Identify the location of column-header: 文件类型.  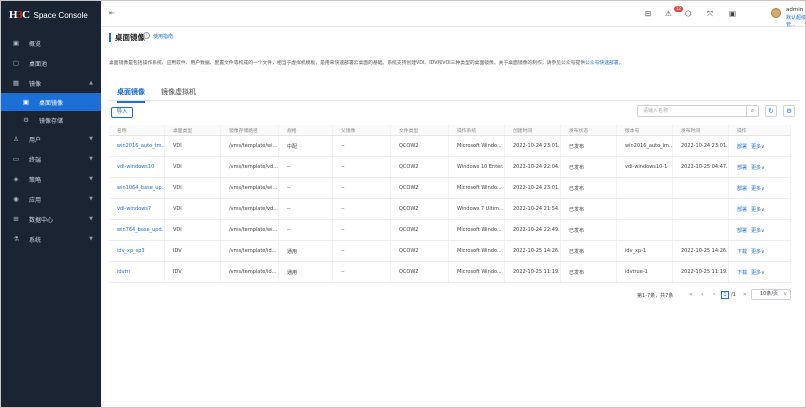
(420, 130).